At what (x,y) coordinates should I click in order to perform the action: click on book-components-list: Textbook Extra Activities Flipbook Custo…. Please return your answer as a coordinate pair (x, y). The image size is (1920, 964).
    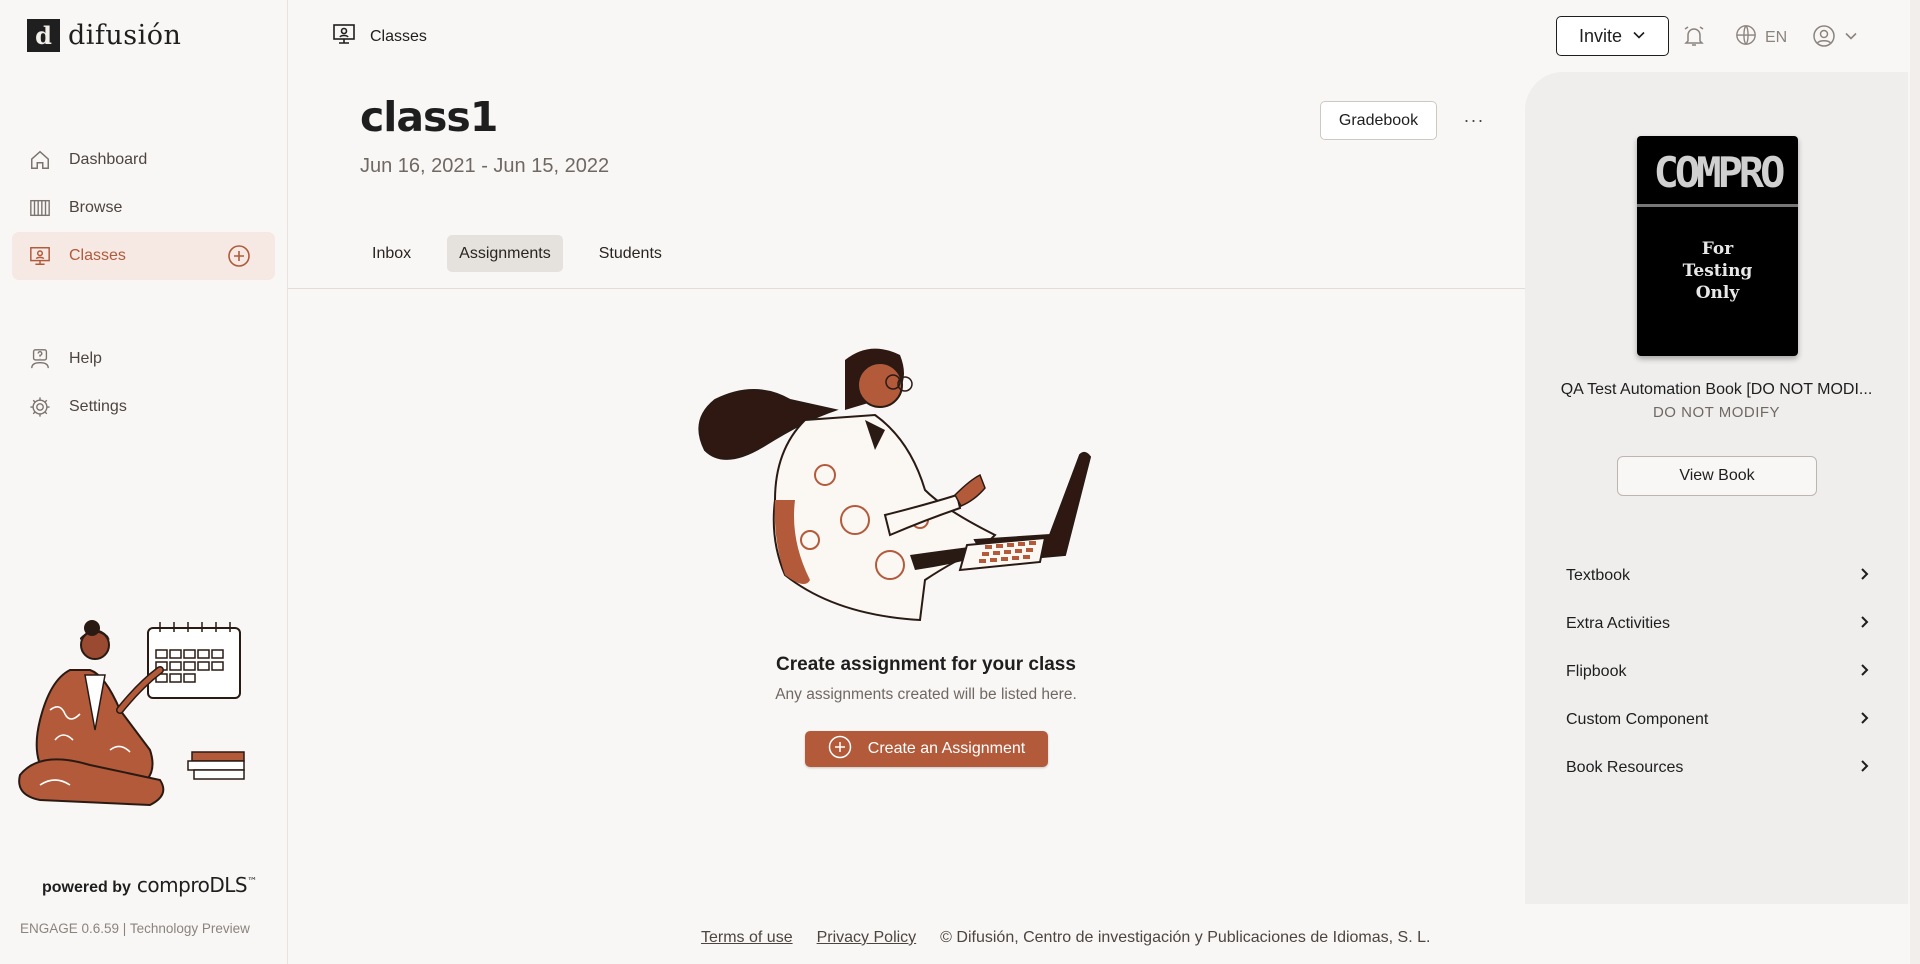
    Looking at the image, I should click on (1718, 672).